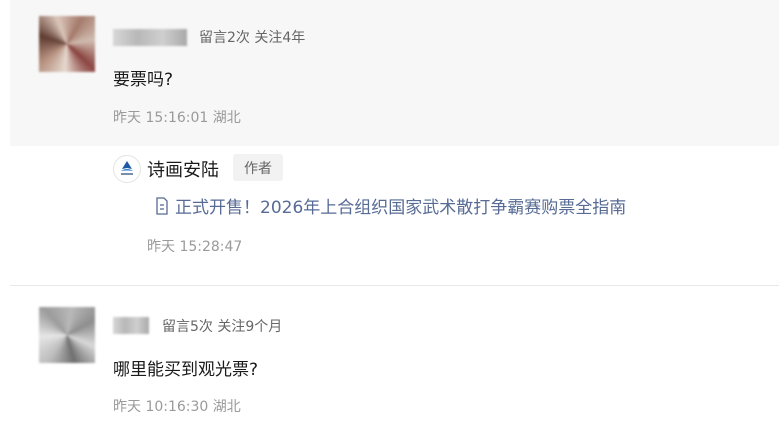 This screenshot has height=433, width=779. I want to click on site-logo-icon-svg, so click(127, 168).